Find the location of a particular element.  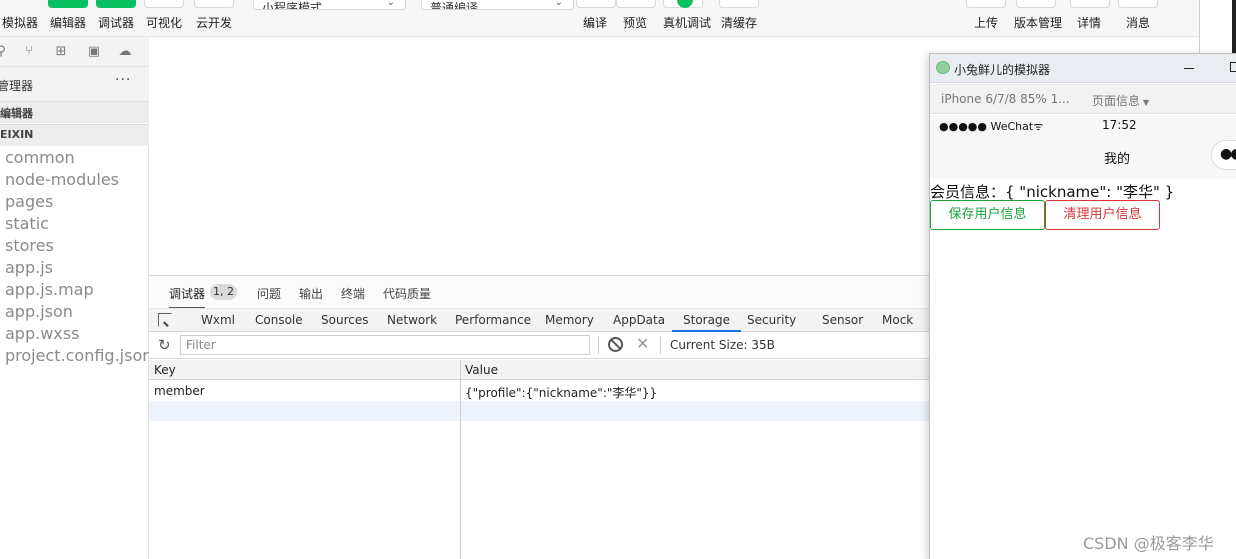

explorer-header: 管理器 ··· is located at coordinates (74, 84).